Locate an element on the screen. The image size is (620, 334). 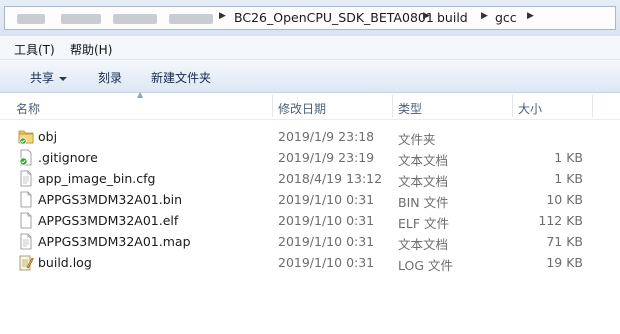
breadcrumb-item-build: build is located at coordinates (452, 17).